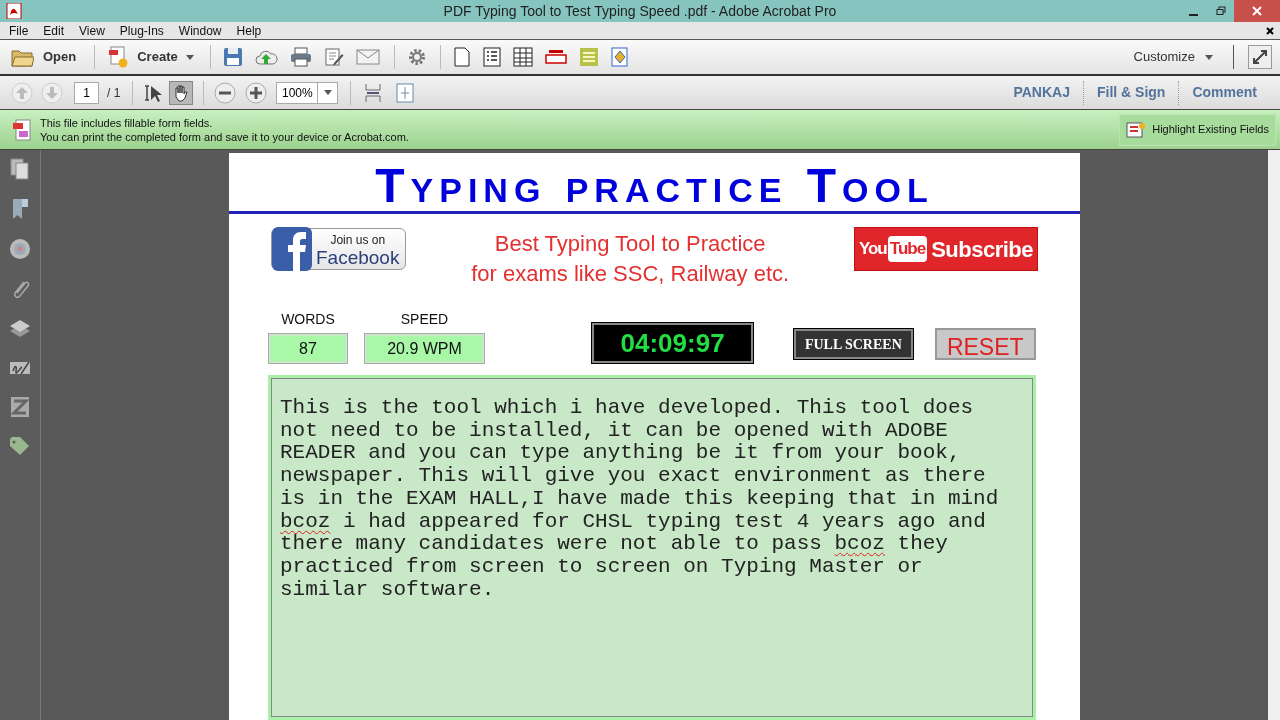  I want to click on page-number-field: 1, so click(86, 92).